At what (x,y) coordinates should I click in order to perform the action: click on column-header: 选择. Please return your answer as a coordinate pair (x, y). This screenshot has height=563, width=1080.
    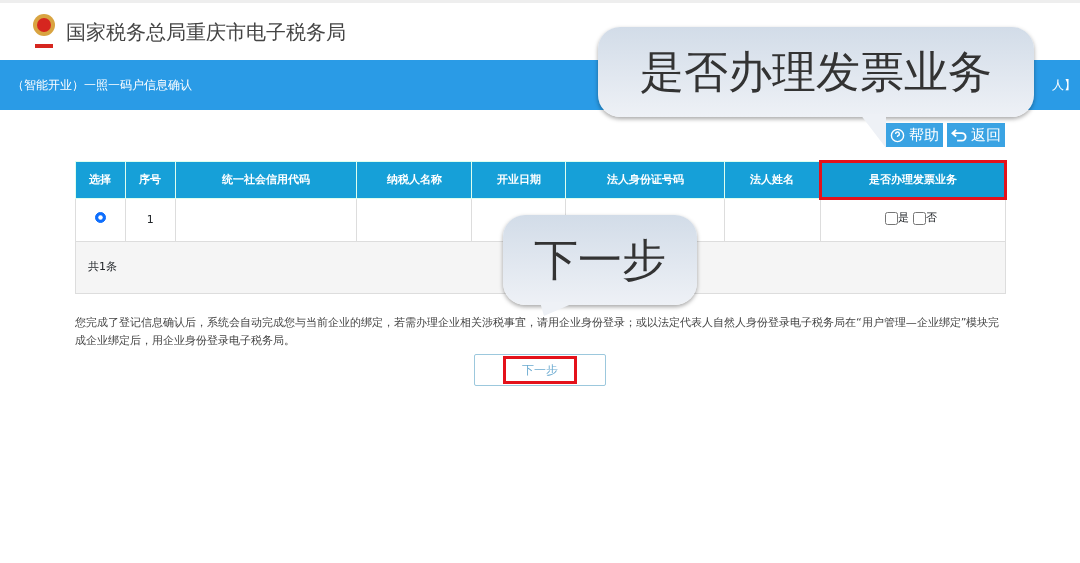
    Looking at the image, I should click on (100, 180).